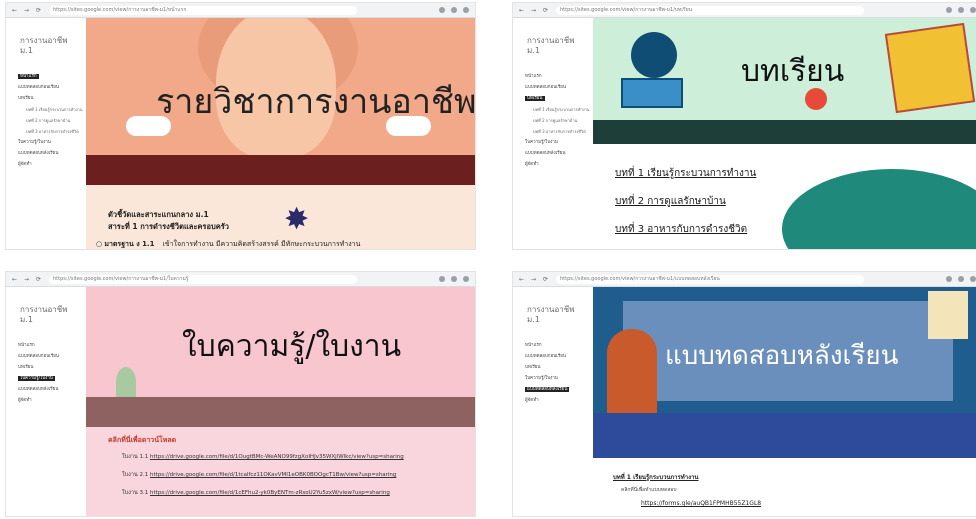  Describe the element at coordinates (948, 315) in the screenshot. I see `grade-sign-icon` at that location.